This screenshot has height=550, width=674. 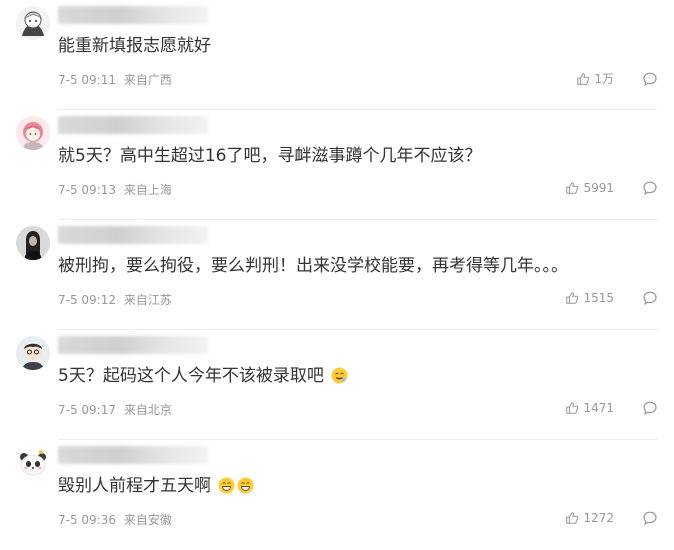 I want to click on comment-meta: 7-5 09:11 来自广西, so click(x=117, y=80).